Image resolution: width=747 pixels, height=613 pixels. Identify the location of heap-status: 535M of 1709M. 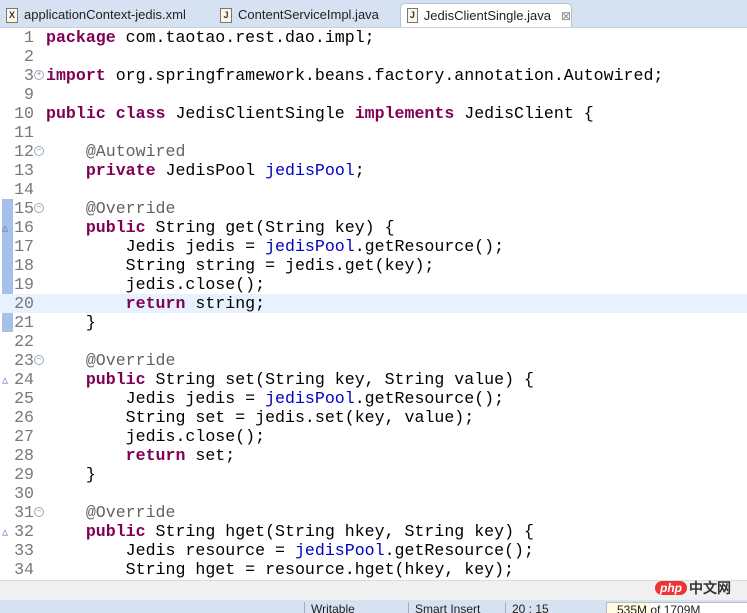
(676, 607).